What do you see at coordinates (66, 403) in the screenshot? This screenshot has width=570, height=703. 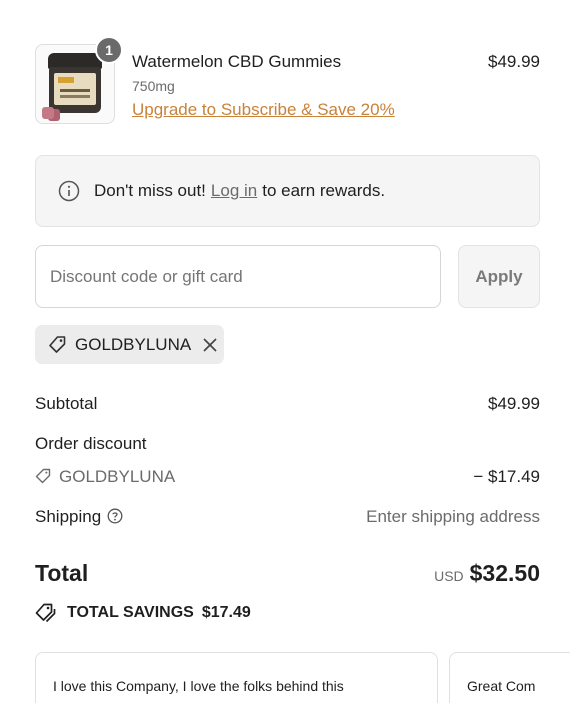 I see `subtotal-label: Subtotal` at bounding box center [66, 403].